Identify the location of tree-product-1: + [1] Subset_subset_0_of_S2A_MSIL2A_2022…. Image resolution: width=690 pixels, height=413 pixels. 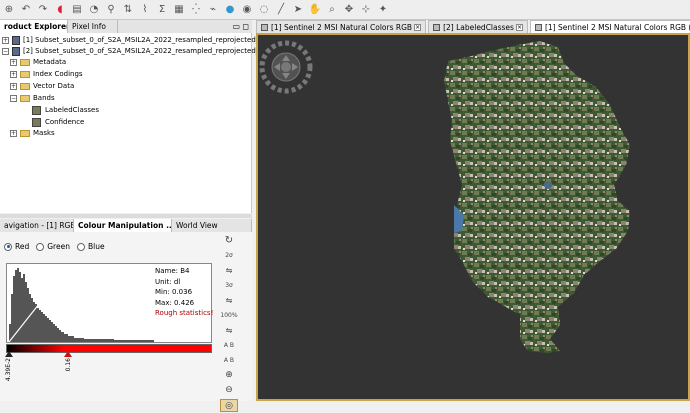
(132, 40).